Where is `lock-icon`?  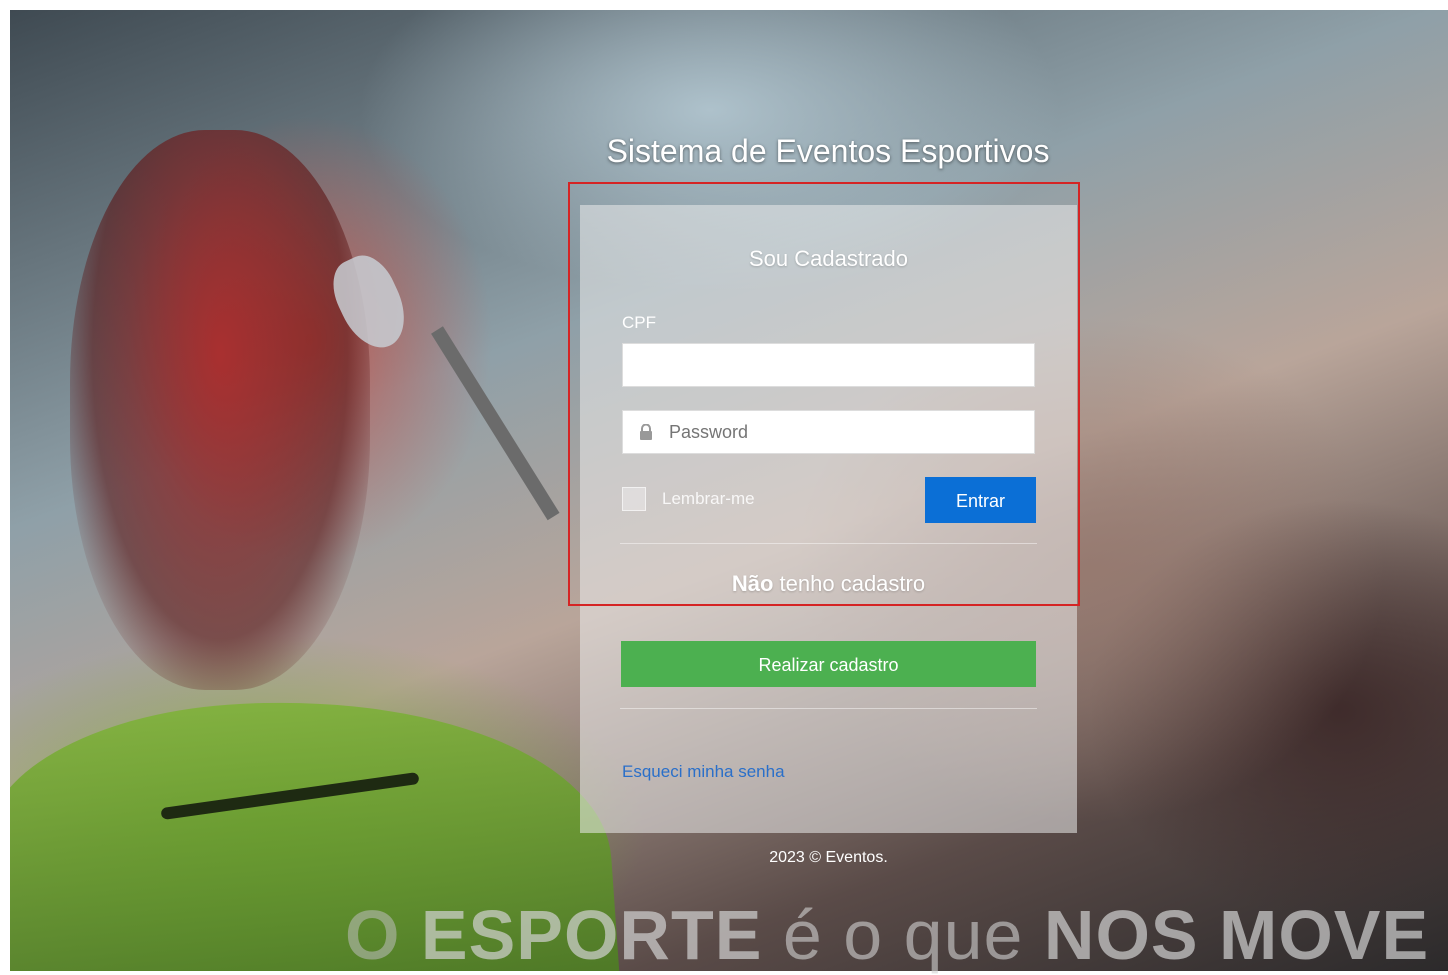 lock-icon is located at coordinates (646, 432).